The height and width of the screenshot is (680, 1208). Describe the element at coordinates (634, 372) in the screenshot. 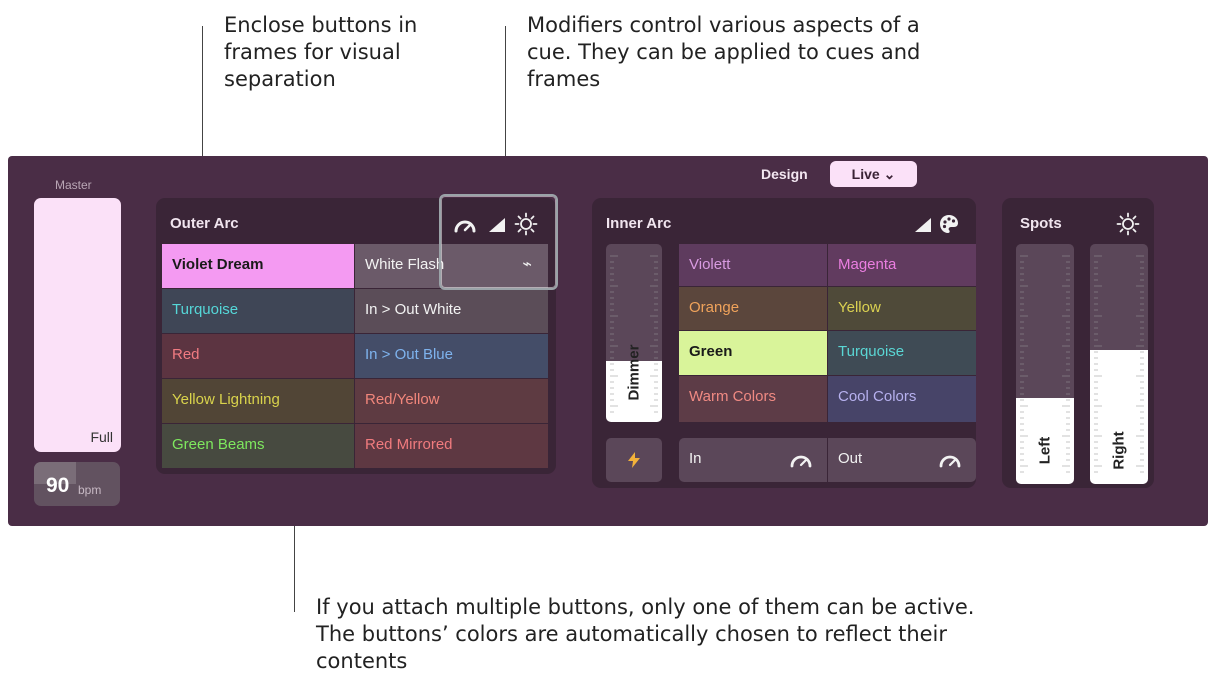

I see `dimmer-label: Dimmer` at that location.